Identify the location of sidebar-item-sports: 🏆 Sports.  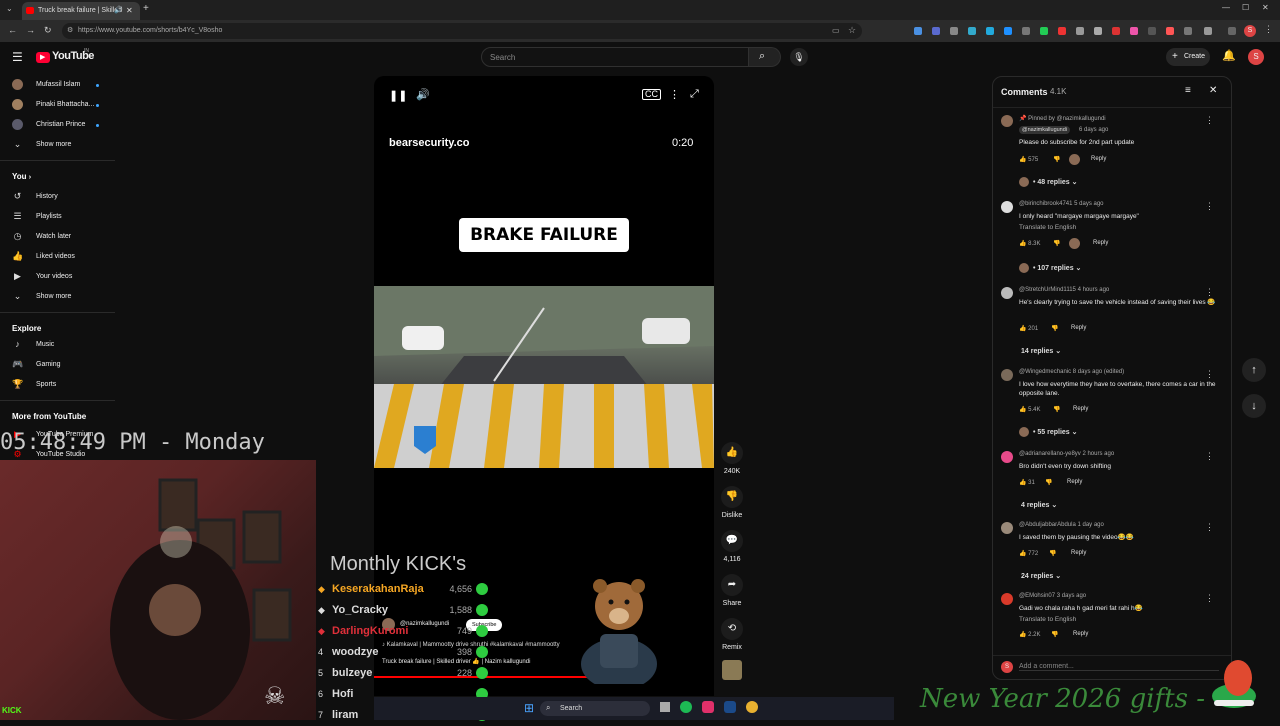
(57, 385).